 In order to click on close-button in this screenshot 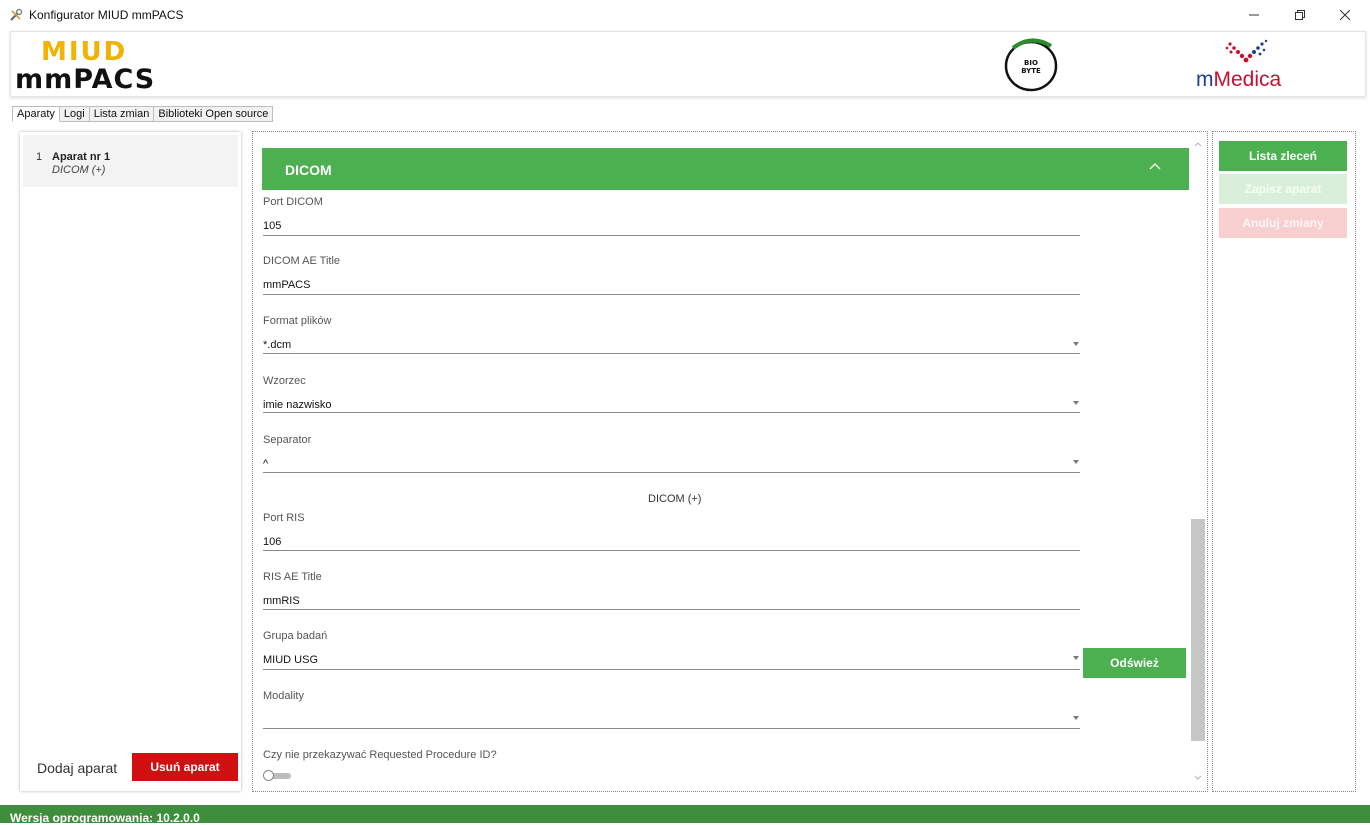, I will do `click(1345, 15)`.